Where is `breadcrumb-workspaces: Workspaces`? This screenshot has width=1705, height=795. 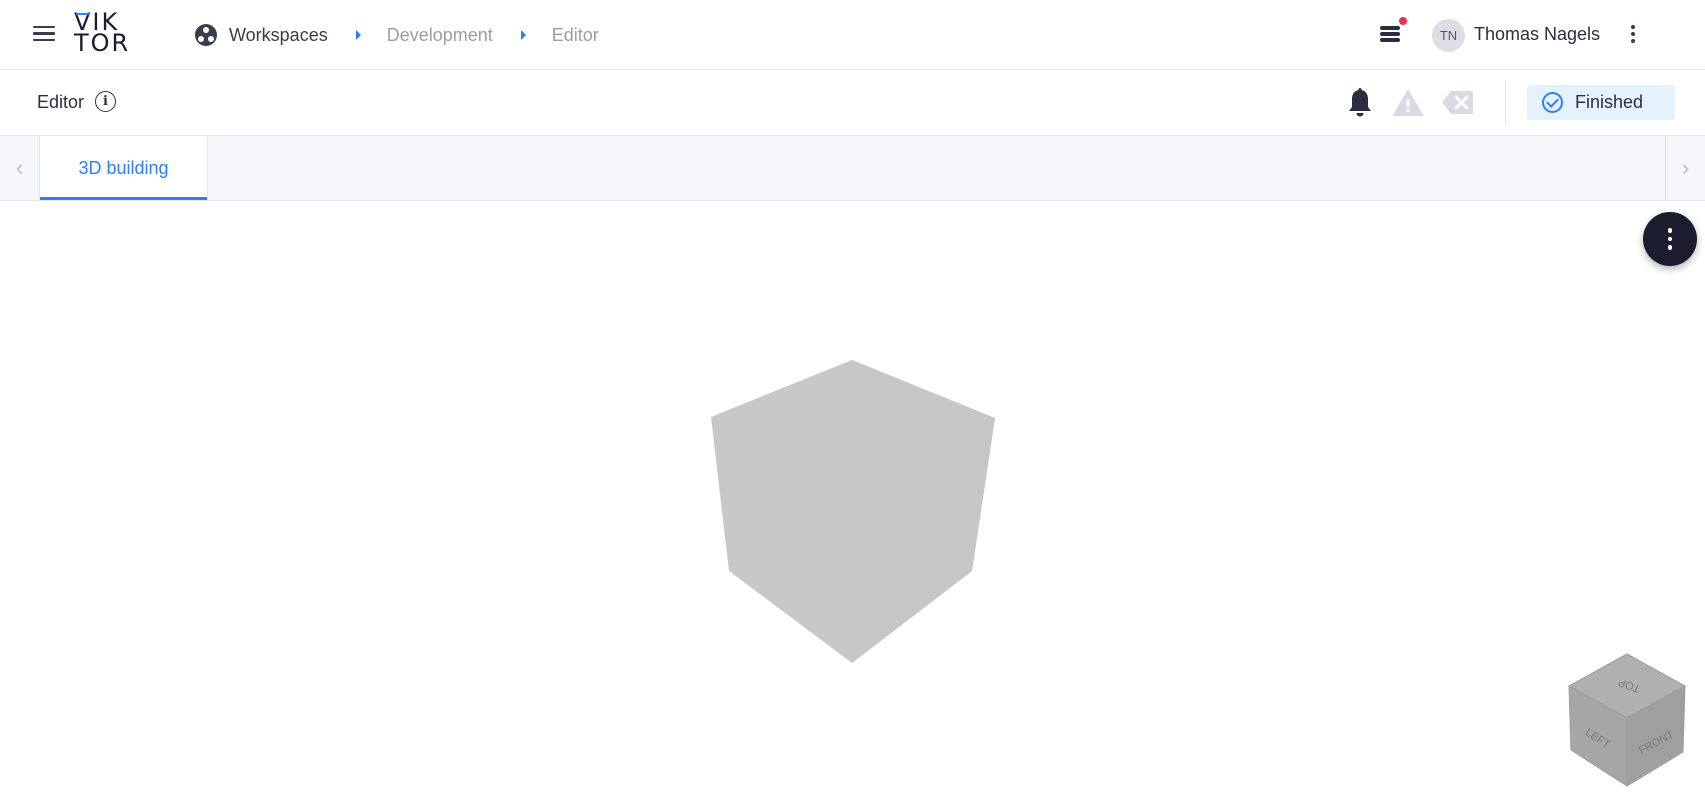 breadcrumb-workspaces: Workspaces is located at coordinates (278, 35).